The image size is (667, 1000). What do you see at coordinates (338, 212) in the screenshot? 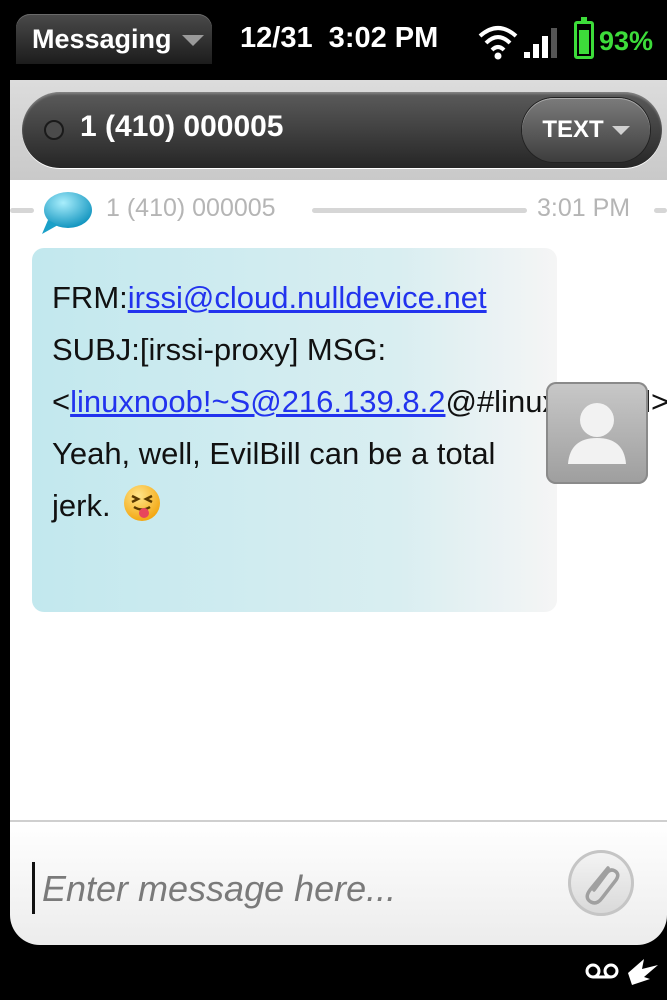
I see `message-divider: 1 (410) 000005 3:01 PM` at bounding box center [338, 212].